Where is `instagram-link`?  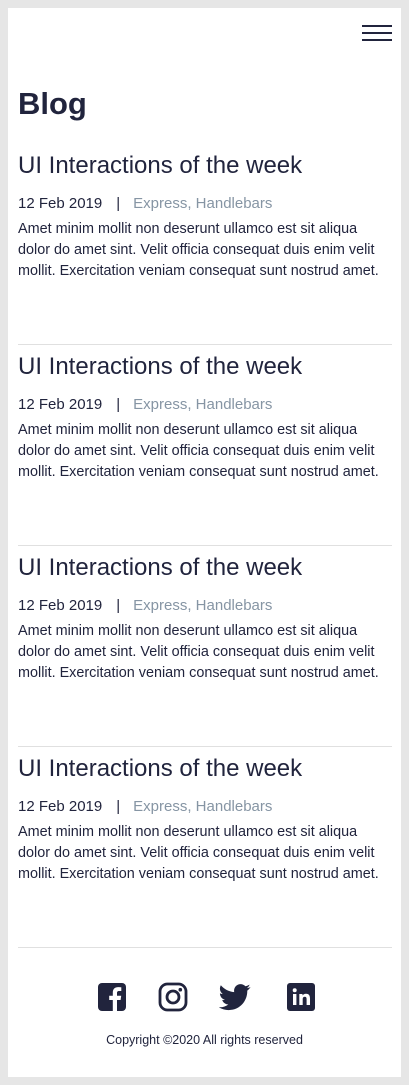 instagram-link is located at coordinates (173, 997).